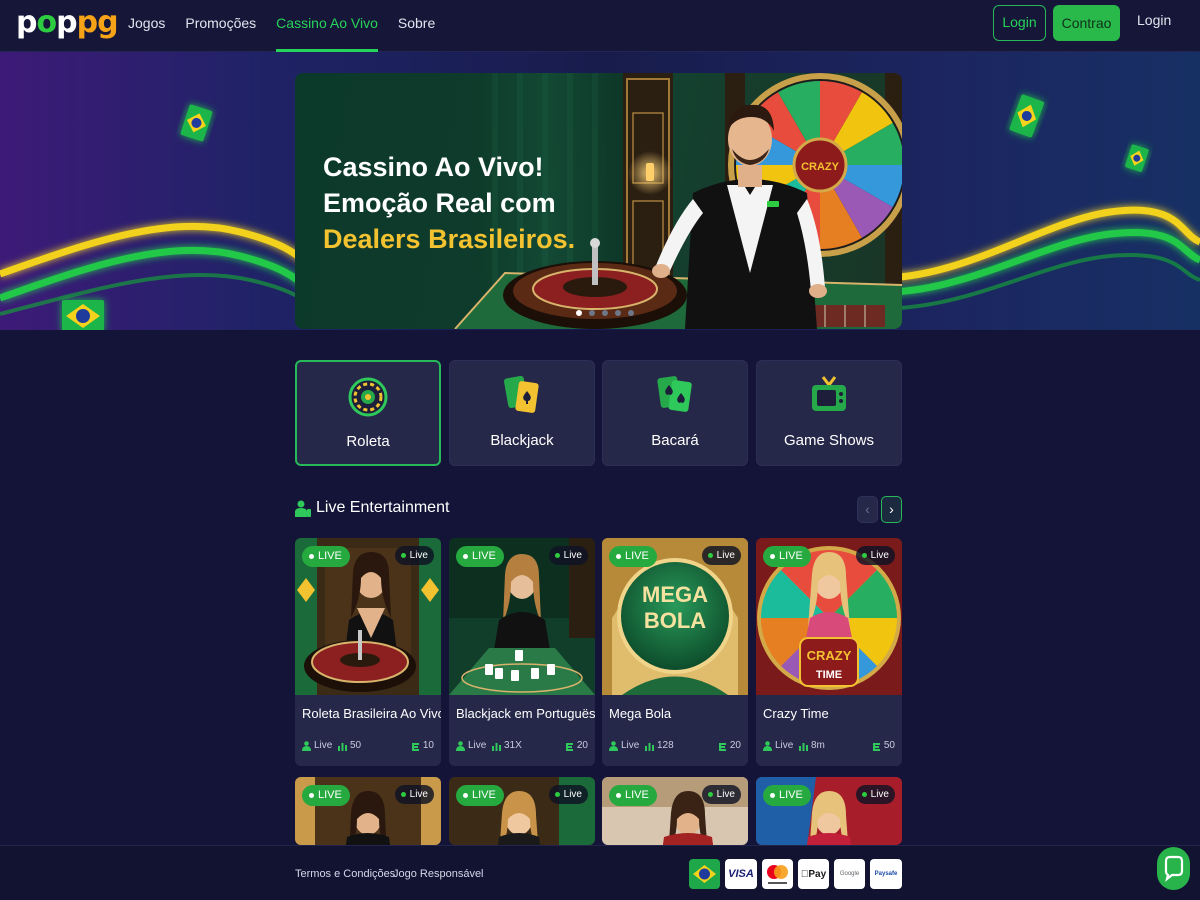 This screenshot has width=1200, height=900. Describe the element at coordinates (829, 393) in the screenshot. I see `tv-icon` at that location.